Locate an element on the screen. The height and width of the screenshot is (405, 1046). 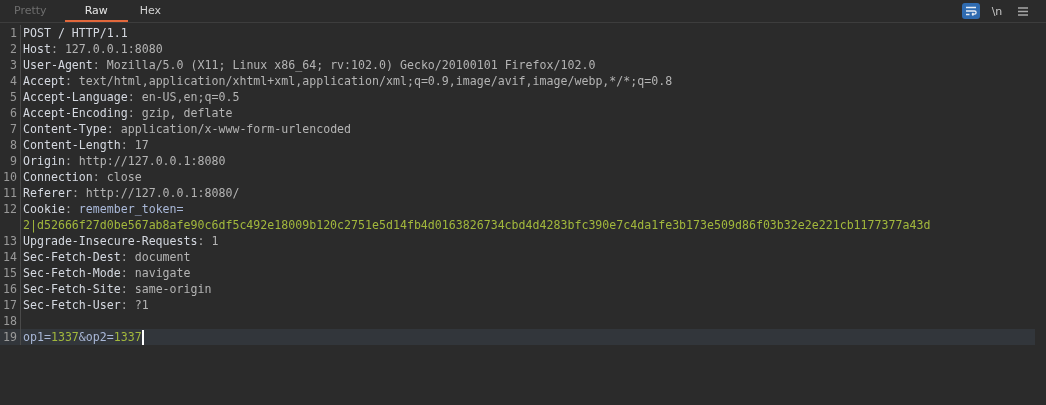
parameter-value: 2|d52666f27d0be567ab8afe90c6df5c492e18009b120c2751e5d14fb4d0163826734cbd4d4283bfc390e7c4da1fe3b173e509d86f03b32e2e221cb1177377a43d is located at coordinates (477, 225).